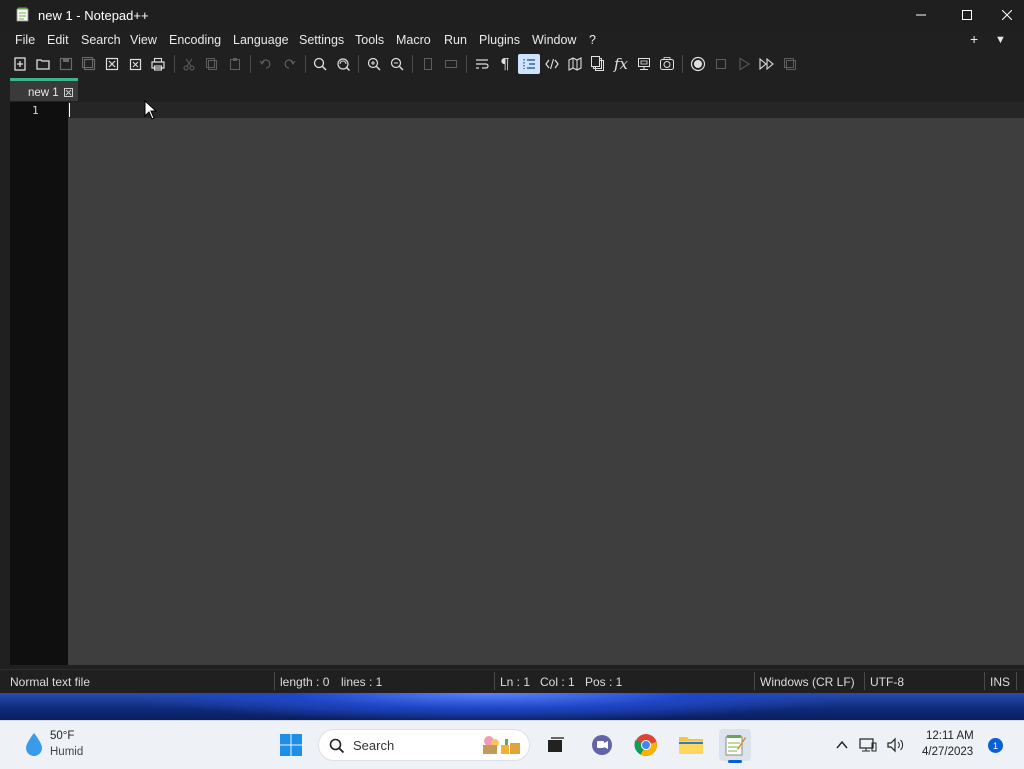 This screenshot has height=769, width=1024. I want to click on paste-icon, so click(235, 64).